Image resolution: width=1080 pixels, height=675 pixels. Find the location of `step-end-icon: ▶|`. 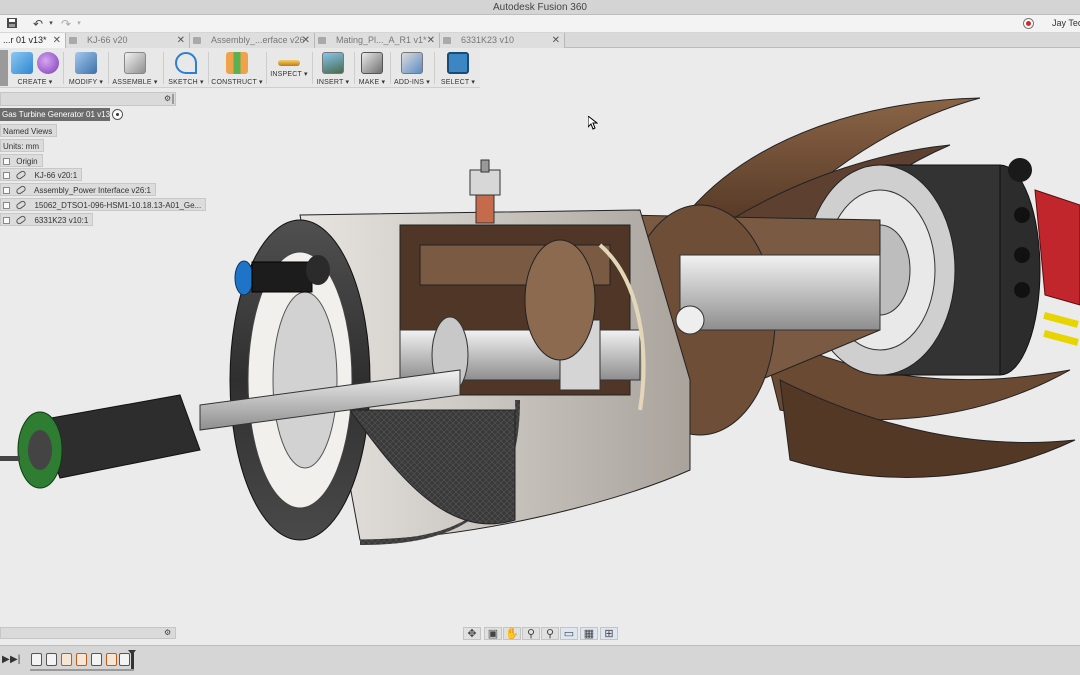

step-end-icon: ▶| is located at coordinates (15, 660).